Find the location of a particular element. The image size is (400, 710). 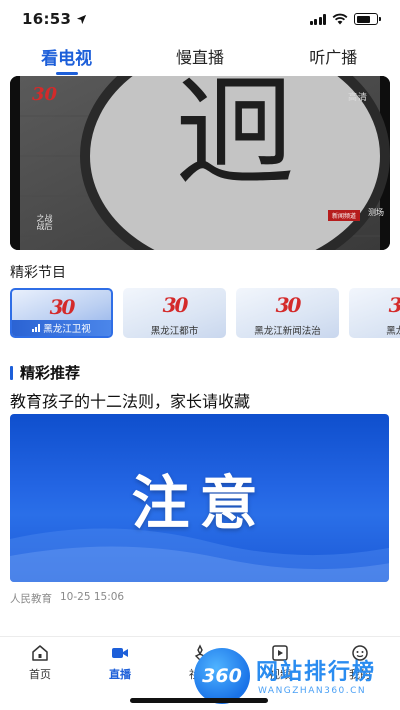

channel-badge: 新闻频道 is located at coordinates (344, 215).